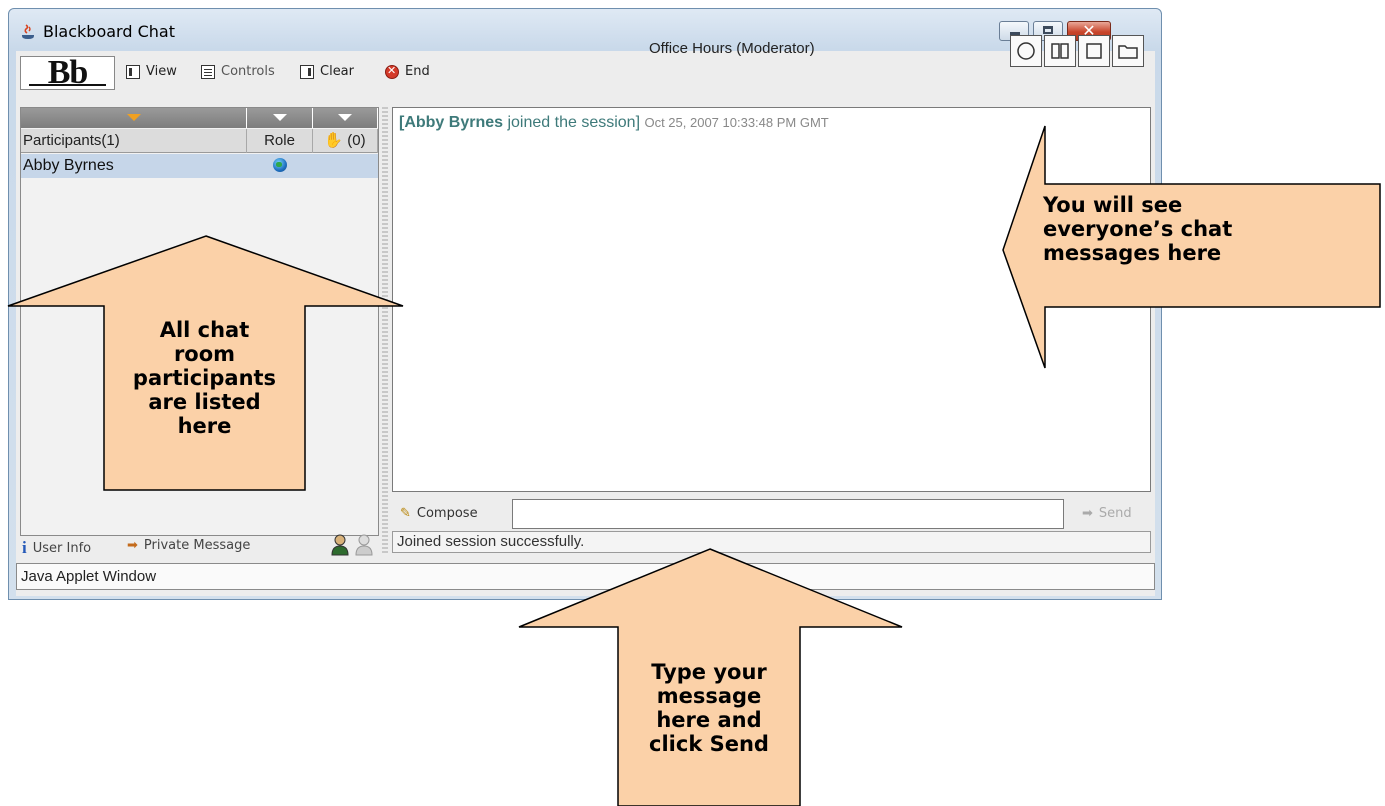 The height and width of the screenshot is (806, 1385). Describe the element at coordinates (709, 720) in the screenshot. I see `callout-line: here and` at that location.